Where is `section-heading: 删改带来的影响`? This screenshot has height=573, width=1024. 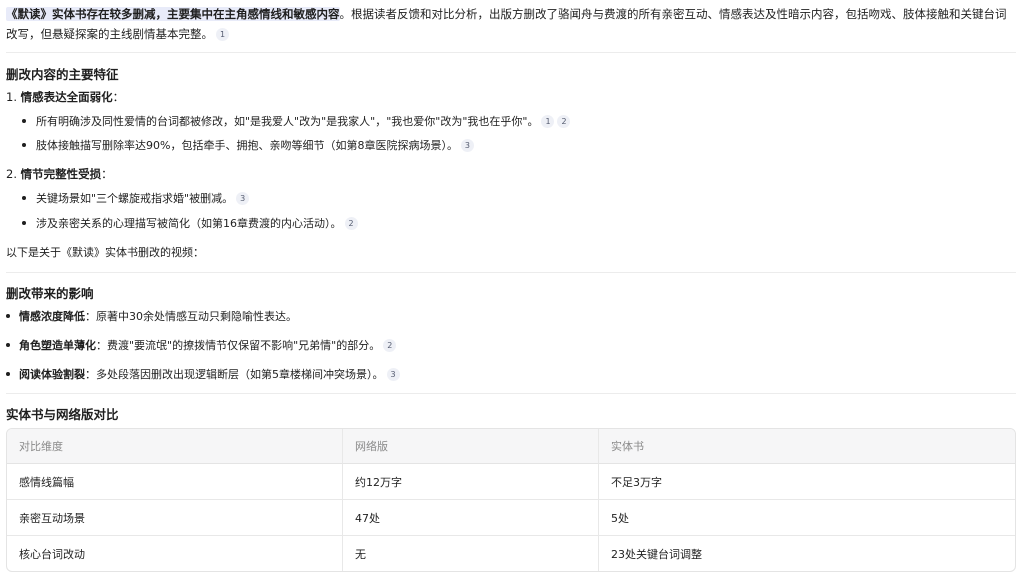 section-heading: 删改带来的影响 is located at coordinates (50, 293).